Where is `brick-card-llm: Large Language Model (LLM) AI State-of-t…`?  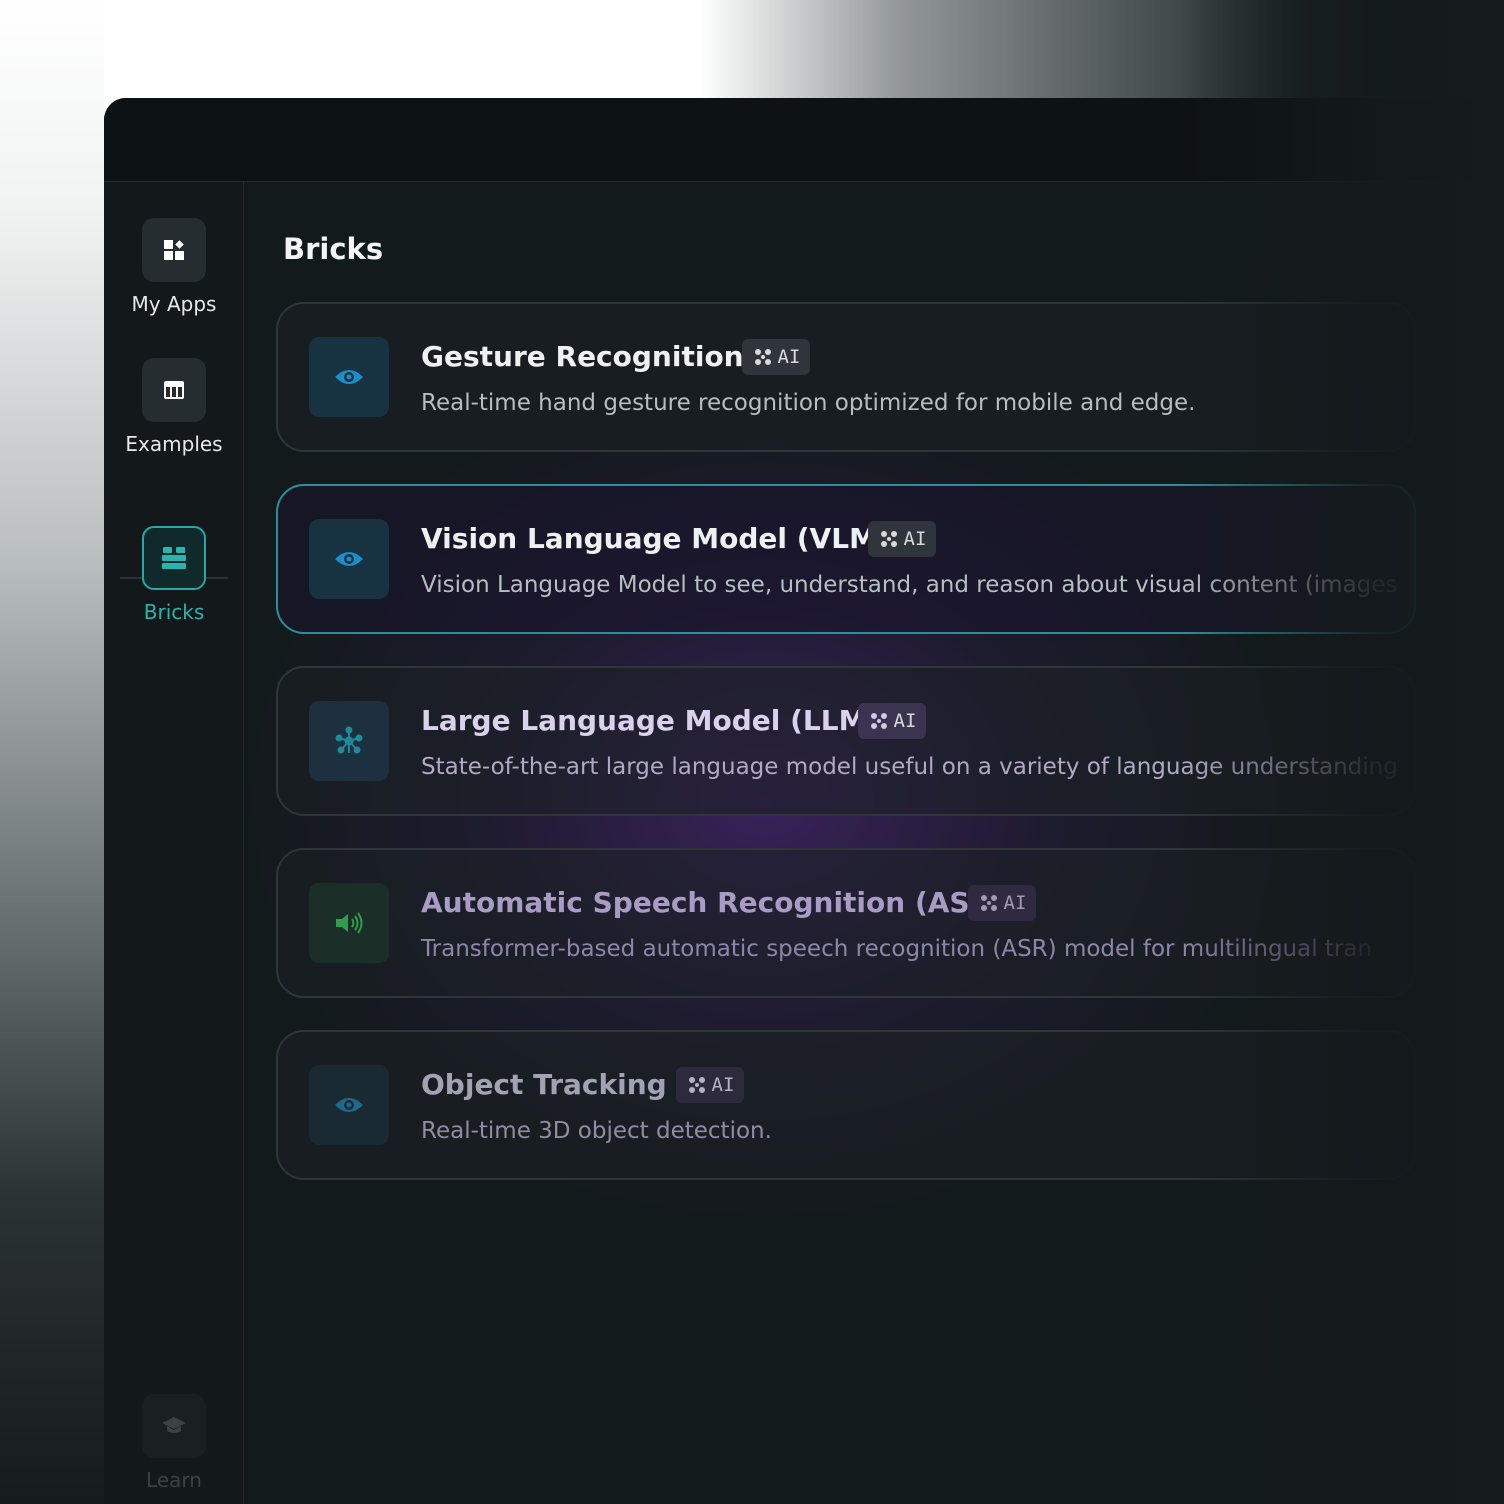 brick-card-llm: Large Language Model (LLM) AI State-of-t… is located at coordinates (846, 741).